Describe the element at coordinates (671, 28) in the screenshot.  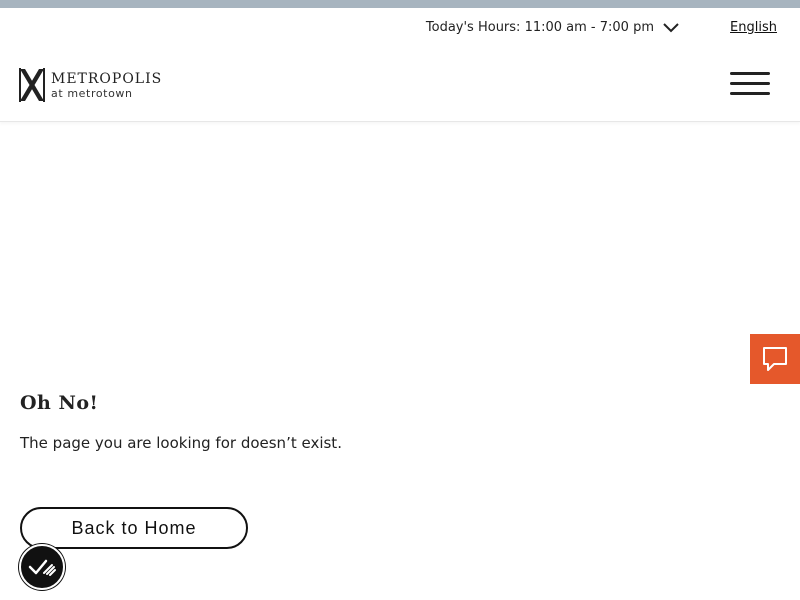
I see `chevron-down-icon` at that location.